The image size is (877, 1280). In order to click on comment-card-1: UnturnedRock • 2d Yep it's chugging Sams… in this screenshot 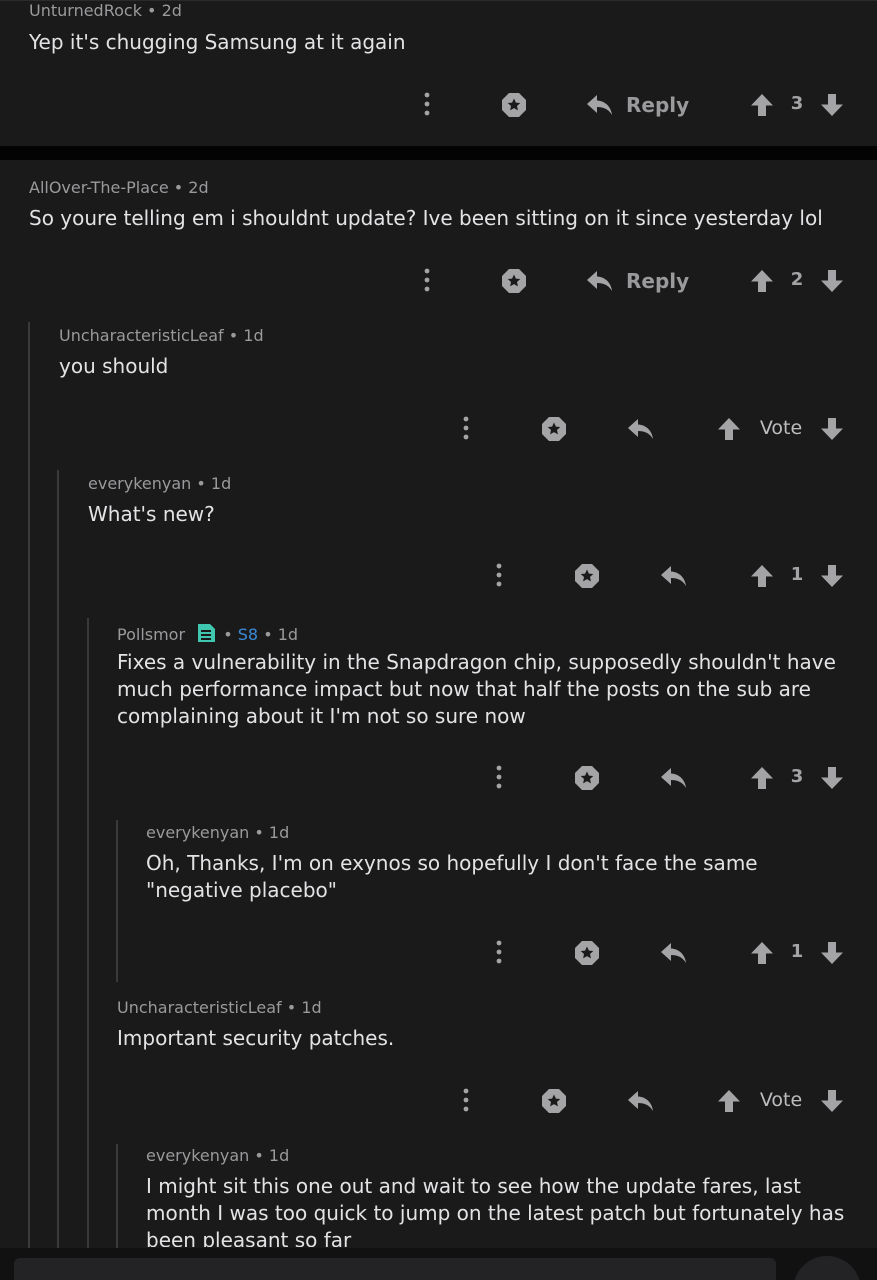, I will do `click(438, 73)`.